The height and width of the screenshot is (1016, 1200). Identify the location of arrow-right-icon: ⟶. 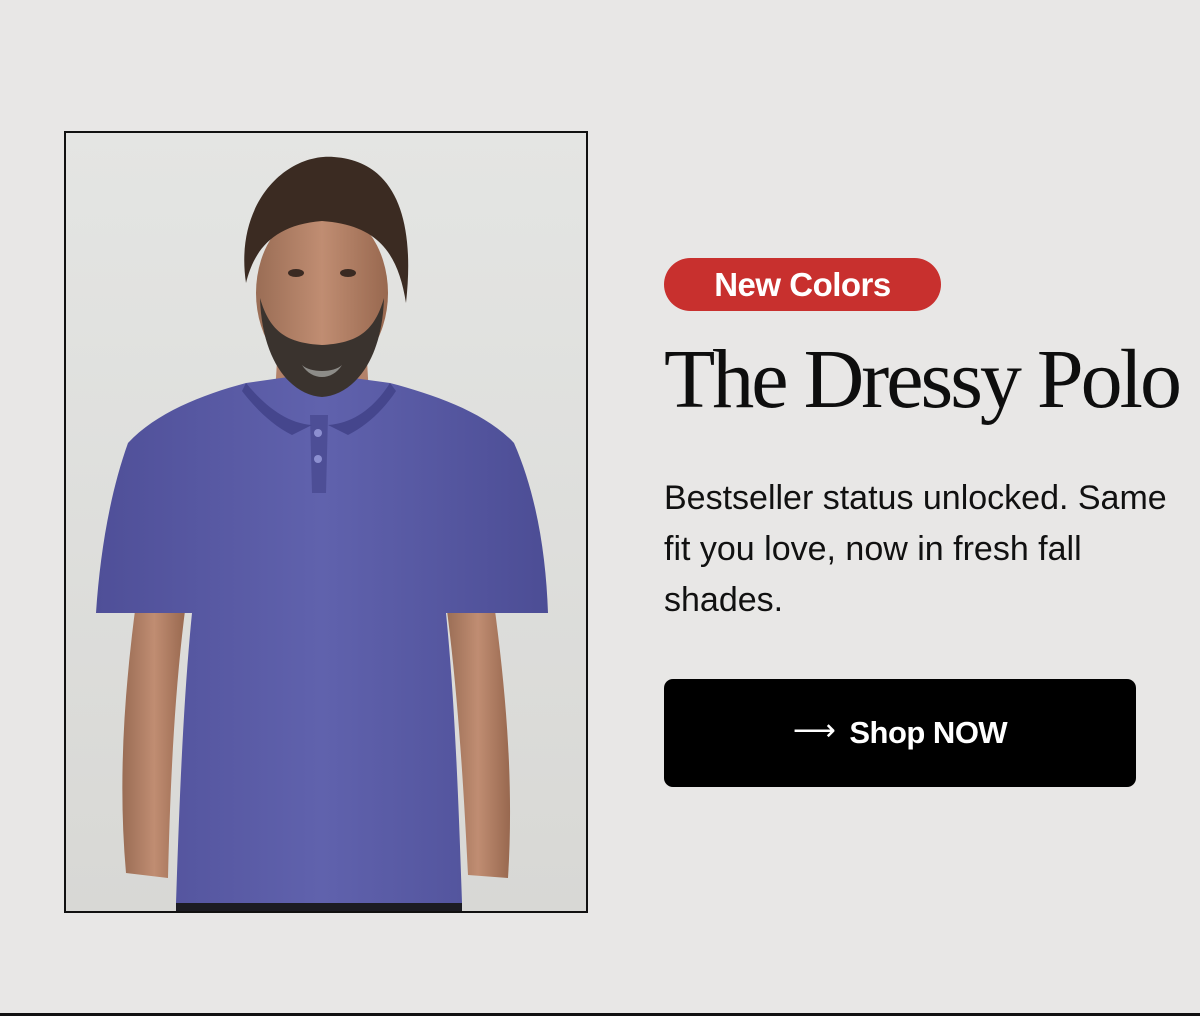
(814, 730).